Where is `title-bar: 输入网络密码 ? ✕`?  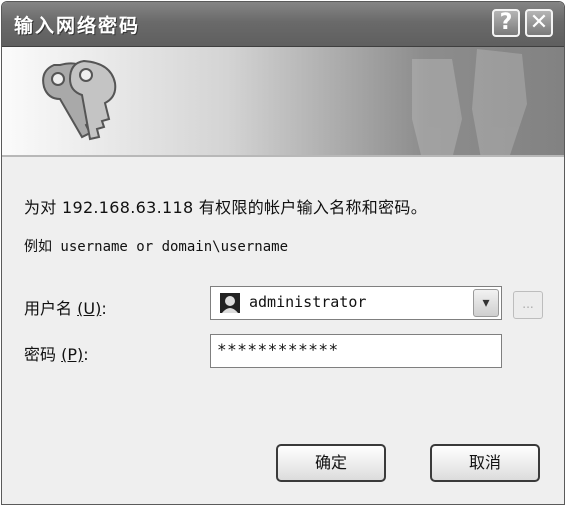 title-bar: 输入网络密码 ? ✕ is located at coordinates (283, 24).